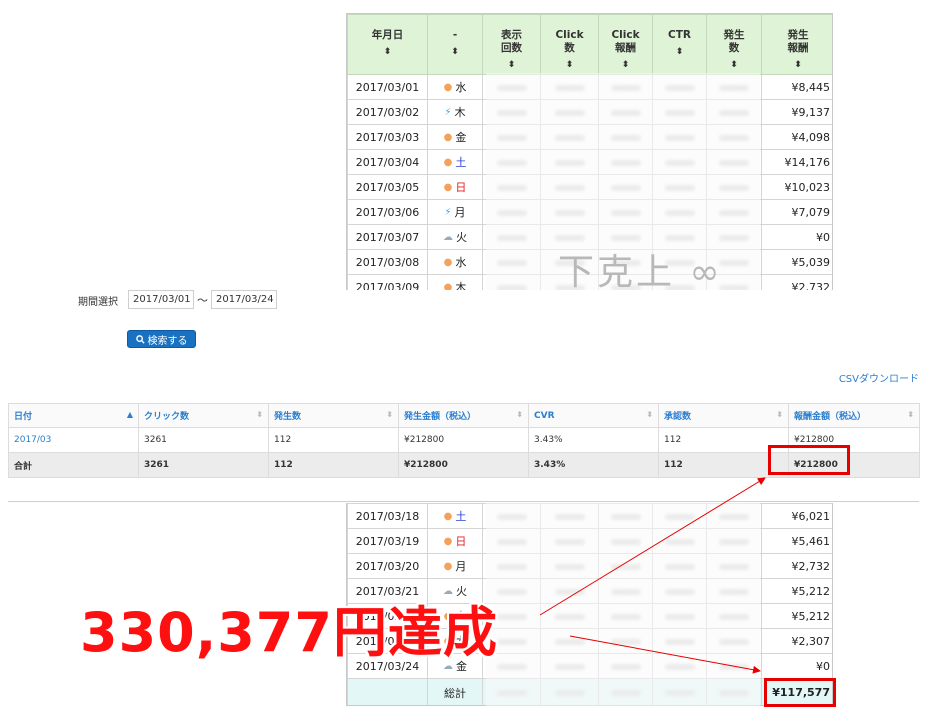 The width and height of the screenshot is (947, 713). I want to click on range-tilde: 〜, so click(202, 300).